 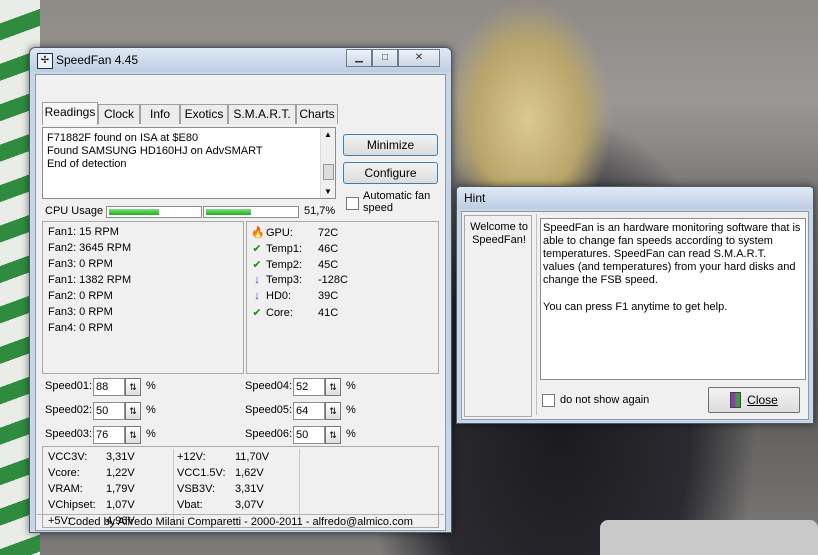 What do you see at coordinates (548, 400) in the screenshot?
I see `do-not-show-again-checkbox` at bounding box center [548, 400].